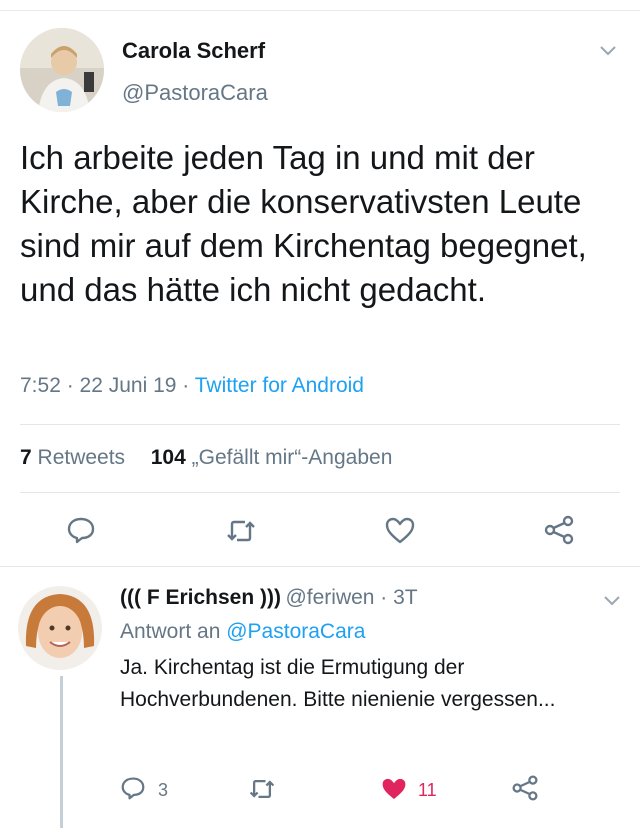 The width and height of the screenshot is (640, 828). I want to click on retweets-stat: 7 Retweets, so click(72, 457).